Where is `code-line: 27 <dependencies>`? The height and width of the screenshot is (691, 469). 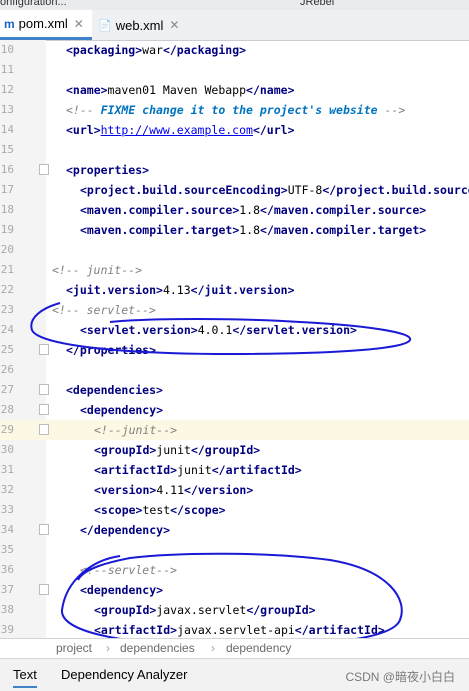
code-line: 27 <dependencies> is located at coordinates (234, 390).